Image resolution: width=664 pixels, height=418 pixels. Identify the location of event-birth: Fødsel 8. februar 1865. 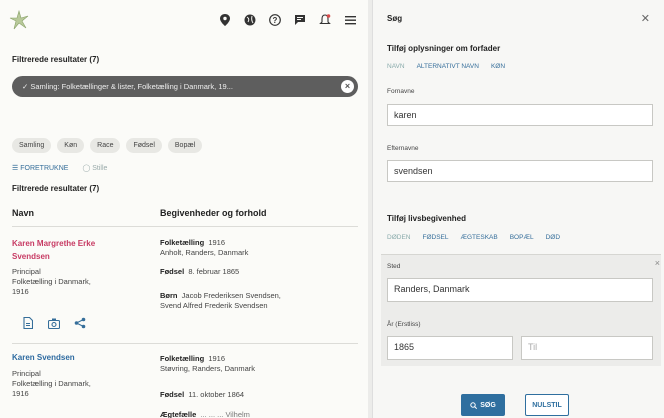
(199, 272).